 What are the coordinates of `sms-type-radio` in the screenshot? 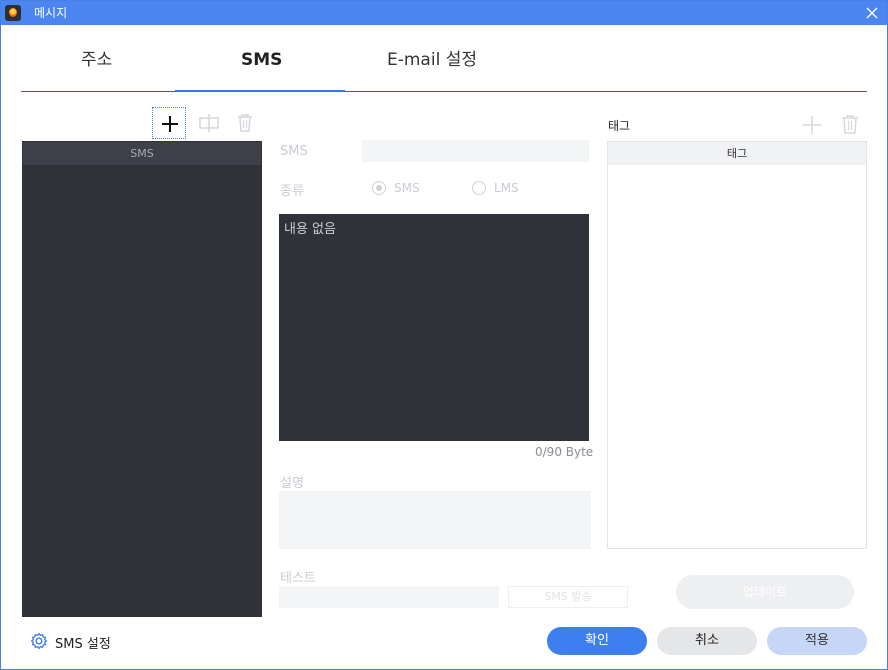 It's located at (379, 188).